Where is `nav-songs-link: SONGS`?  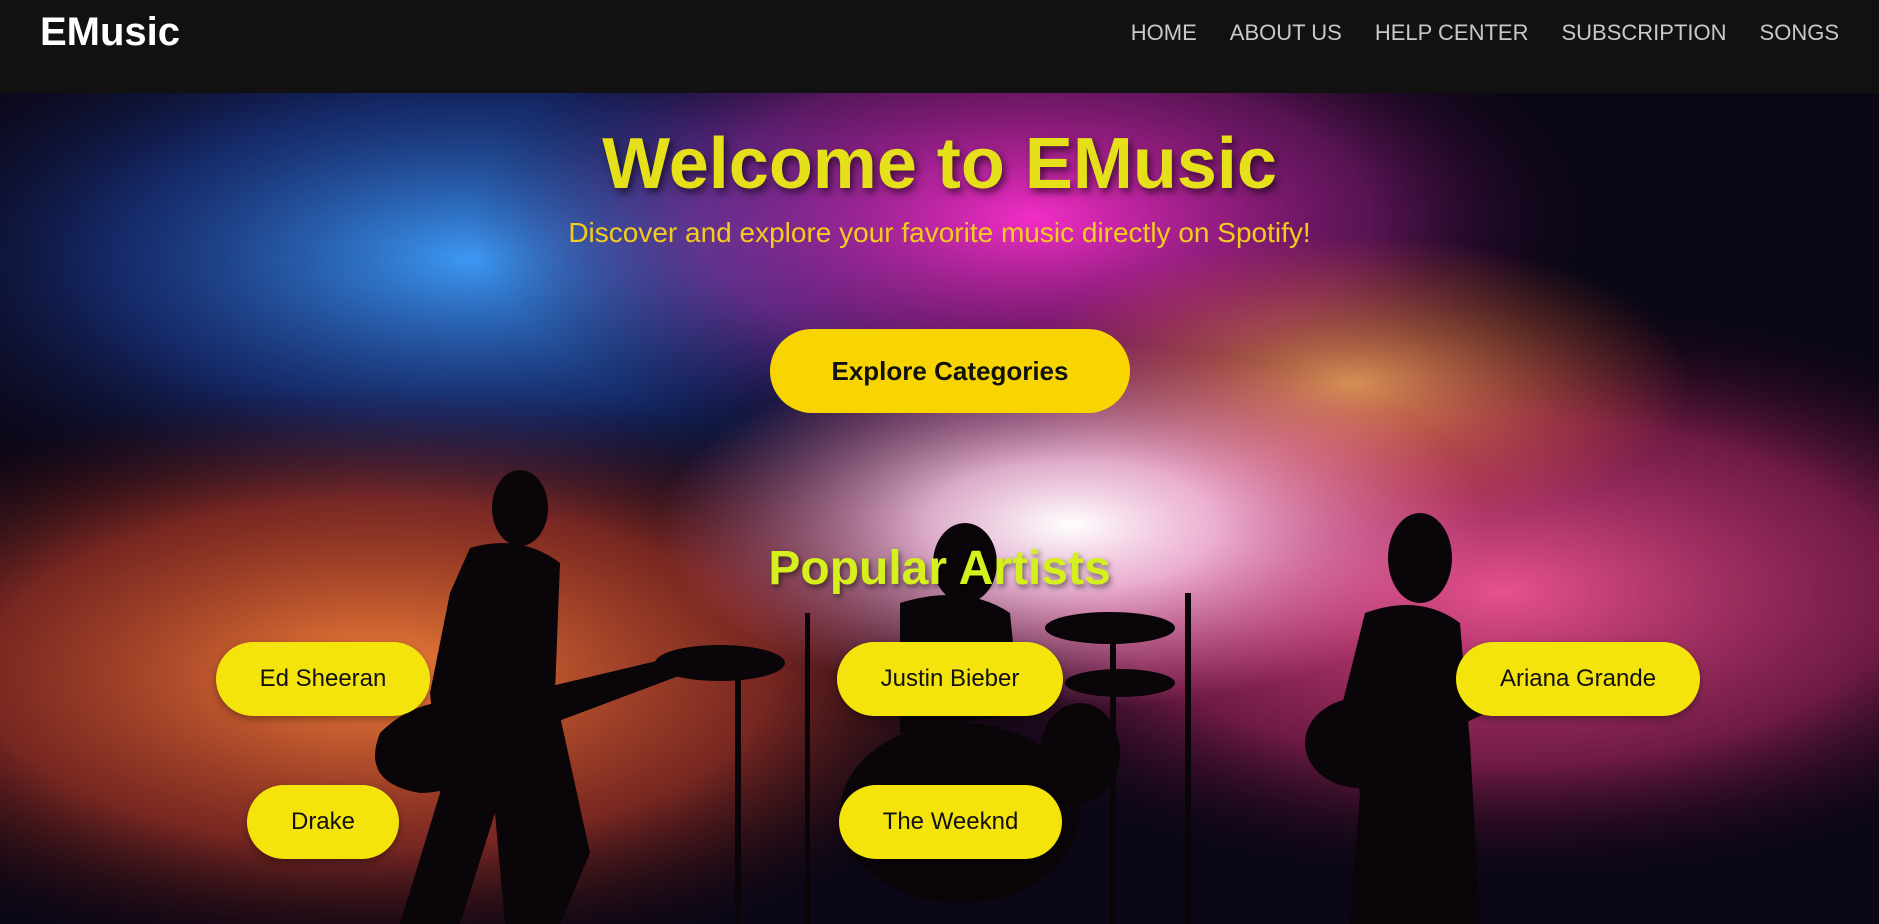 nav-songs-link: SONGS is located at coordinates (1799, 33).